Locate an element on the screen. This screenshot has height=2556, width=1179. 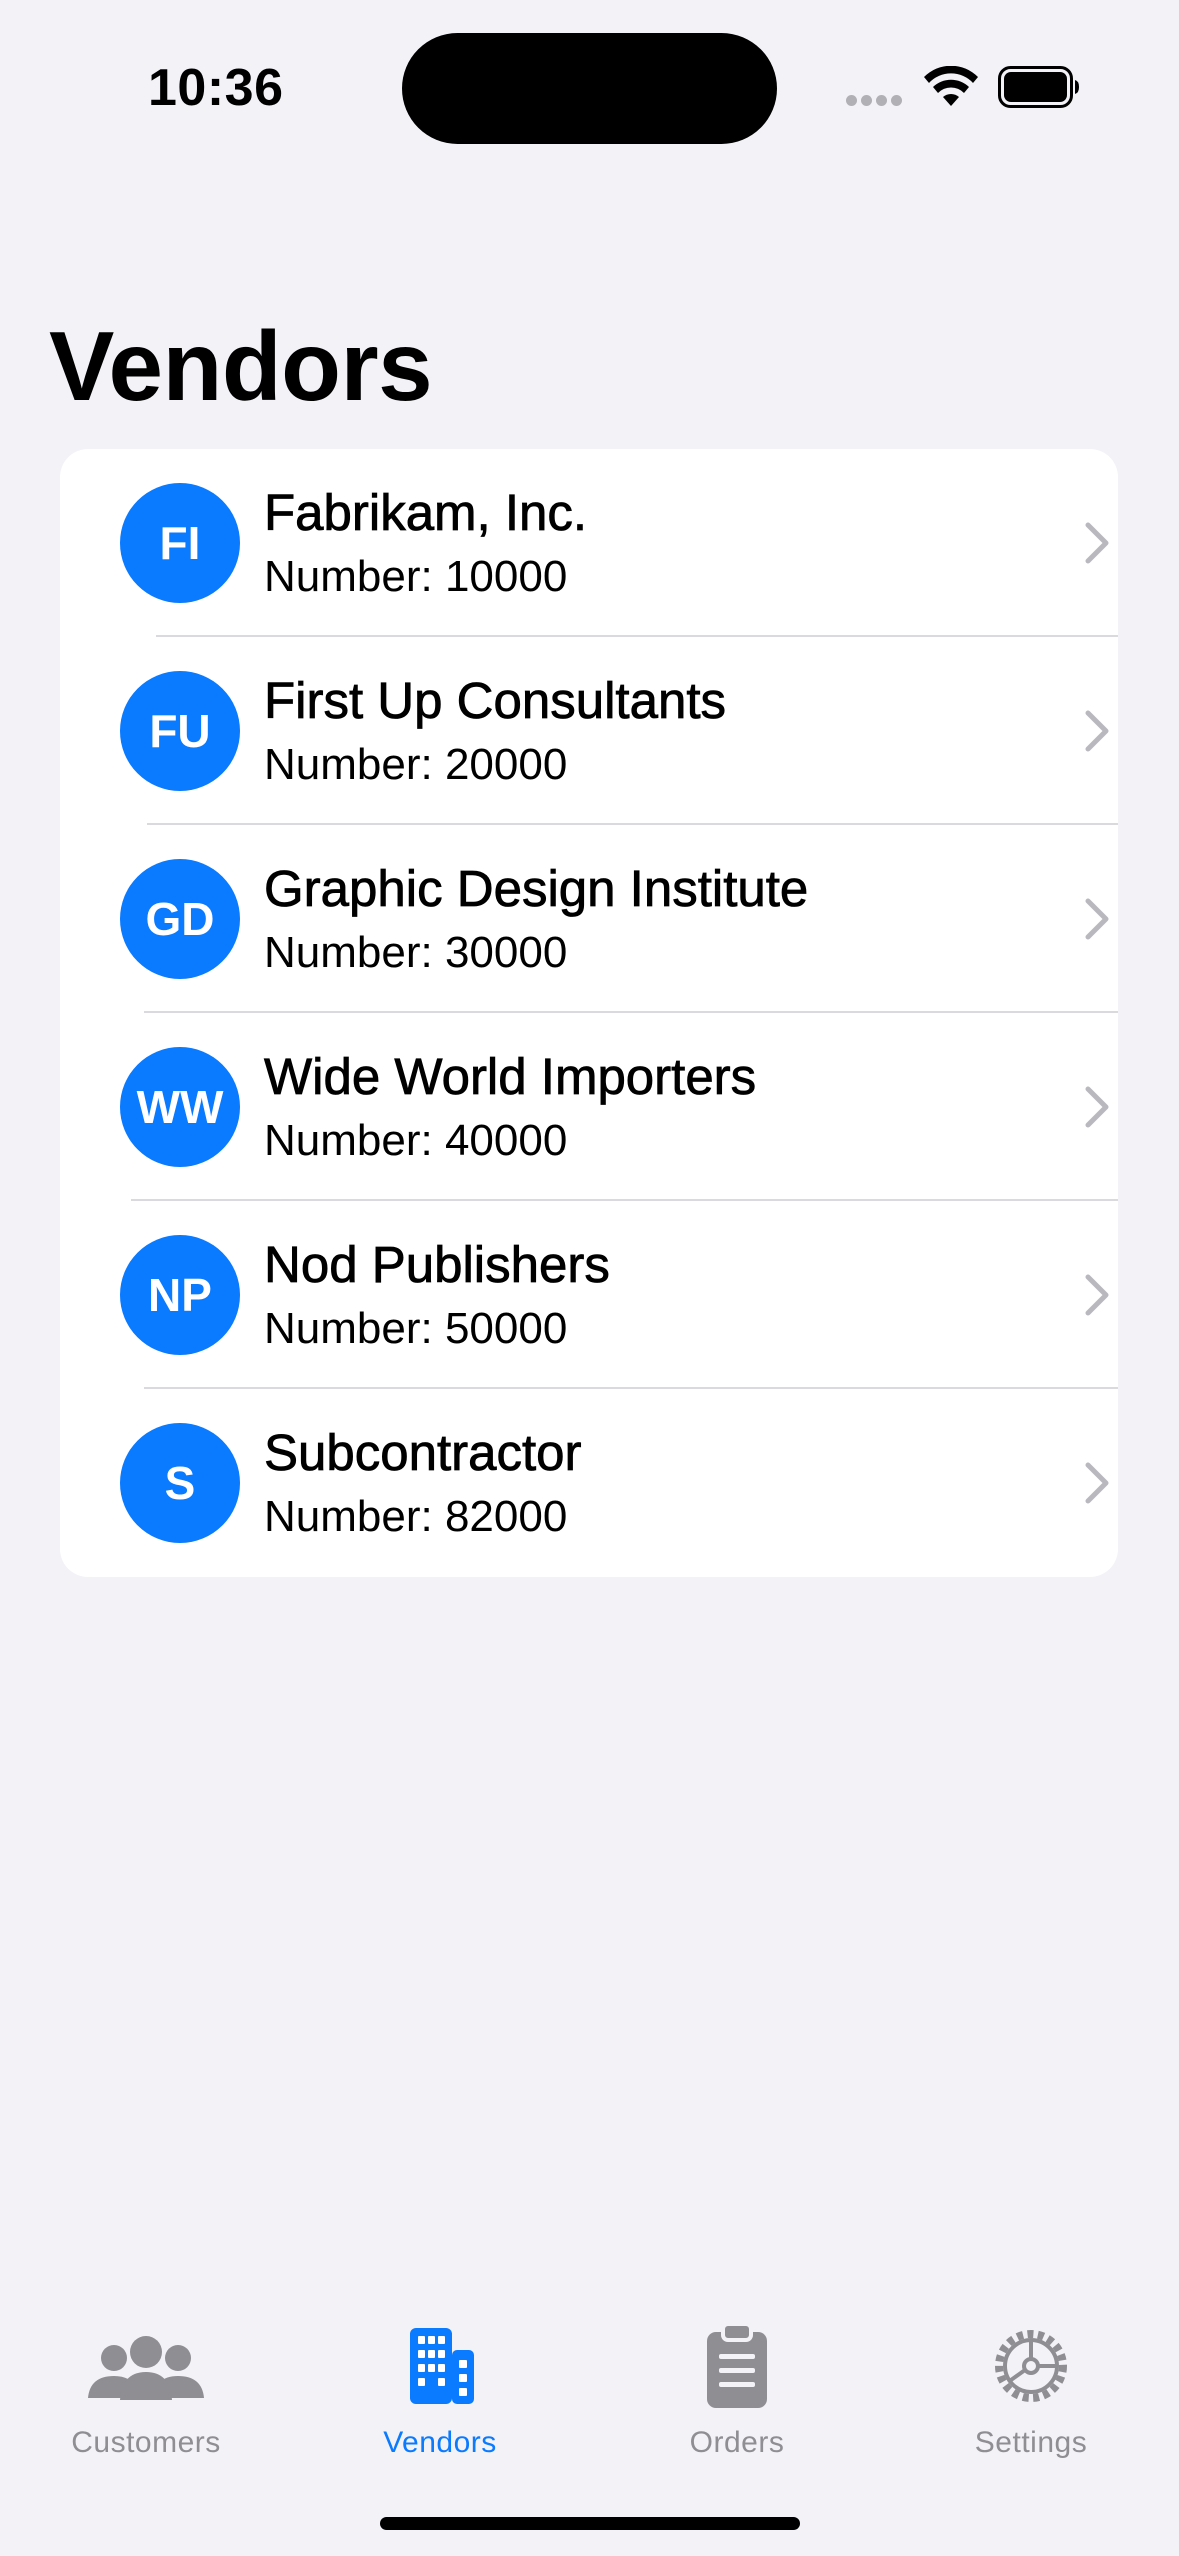
vendor-avatar: NP is located at coordinates (180, 1295).